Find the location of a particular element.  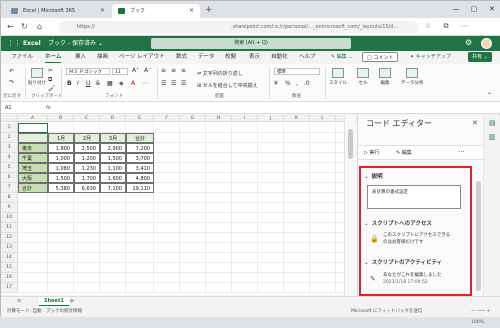

merge-center-button: ⊞ セルを結合して中央揃え is located at coordinates (227, 85).